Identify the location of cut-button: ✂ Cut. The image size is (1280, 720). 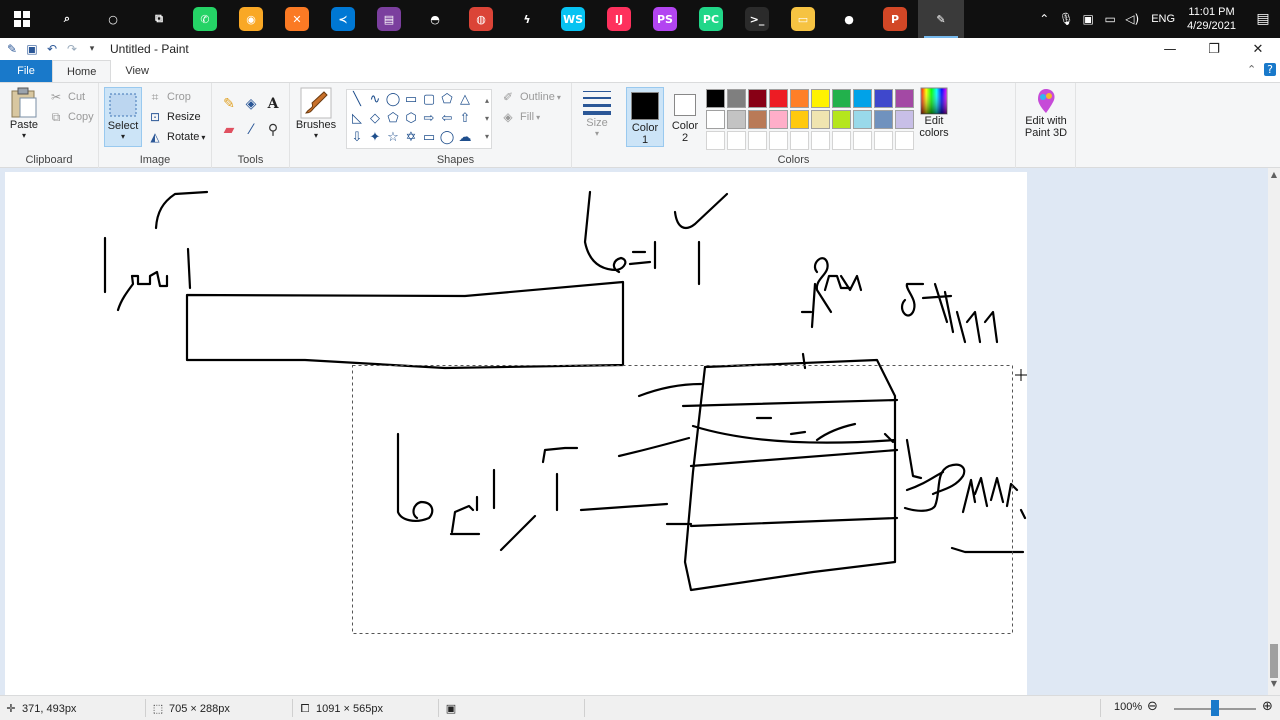
(66, 97).